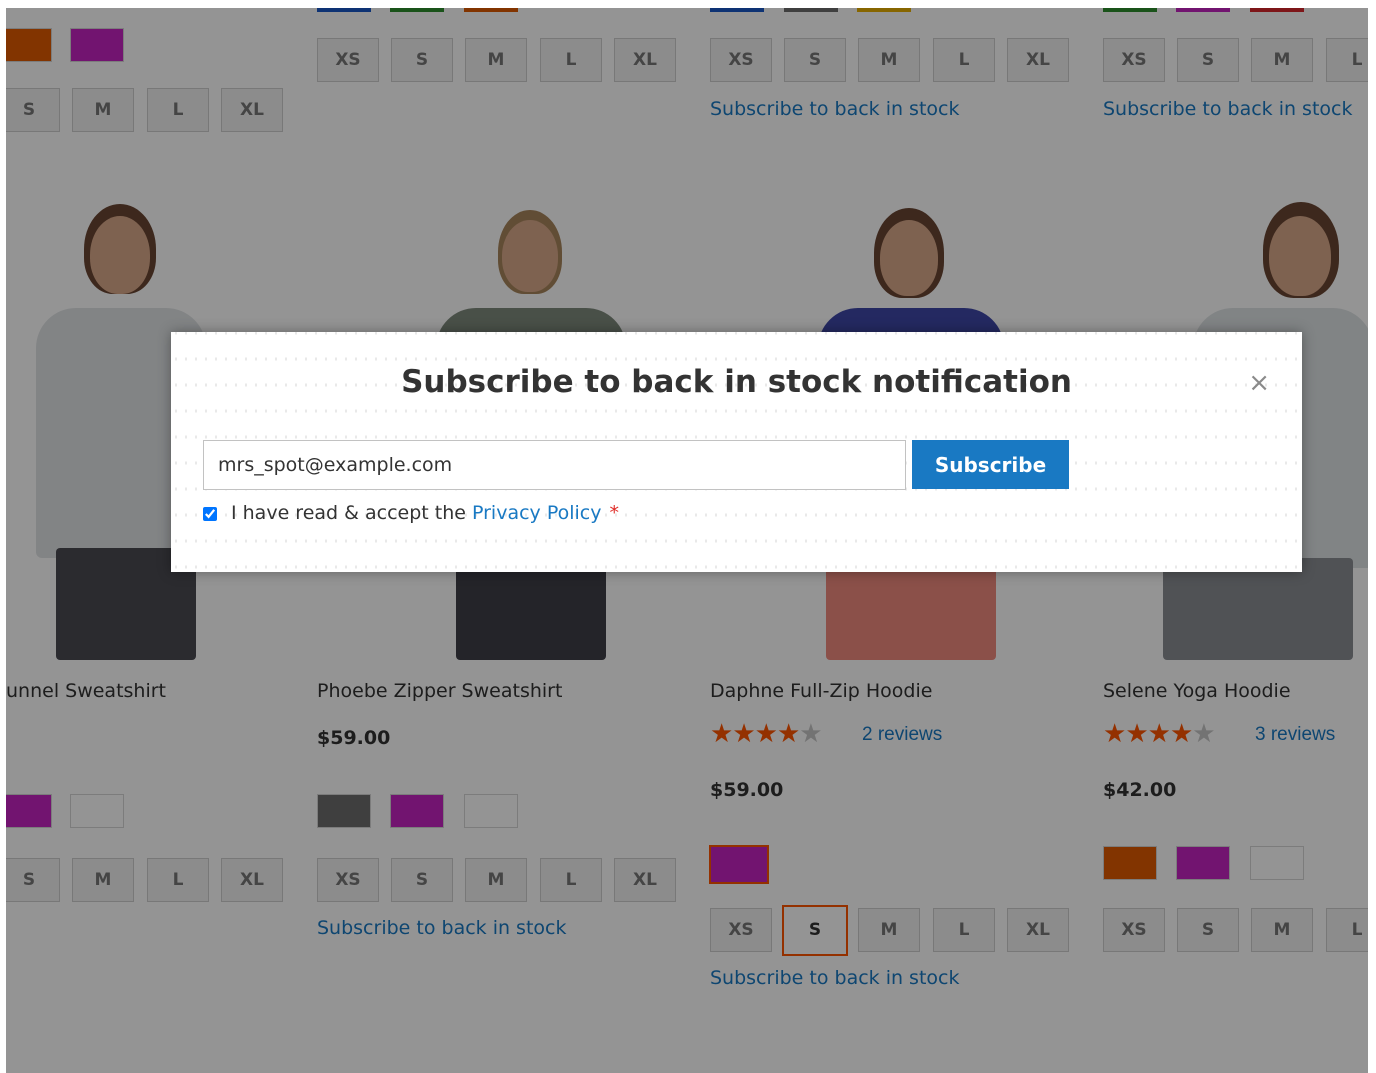 This screenshot has width=1376, height=1073. What do you see at coordinates (536, 513) in the screenshot?
I see `privacy-policy-link: Privacy Policy` at bounding box center [536, 513].